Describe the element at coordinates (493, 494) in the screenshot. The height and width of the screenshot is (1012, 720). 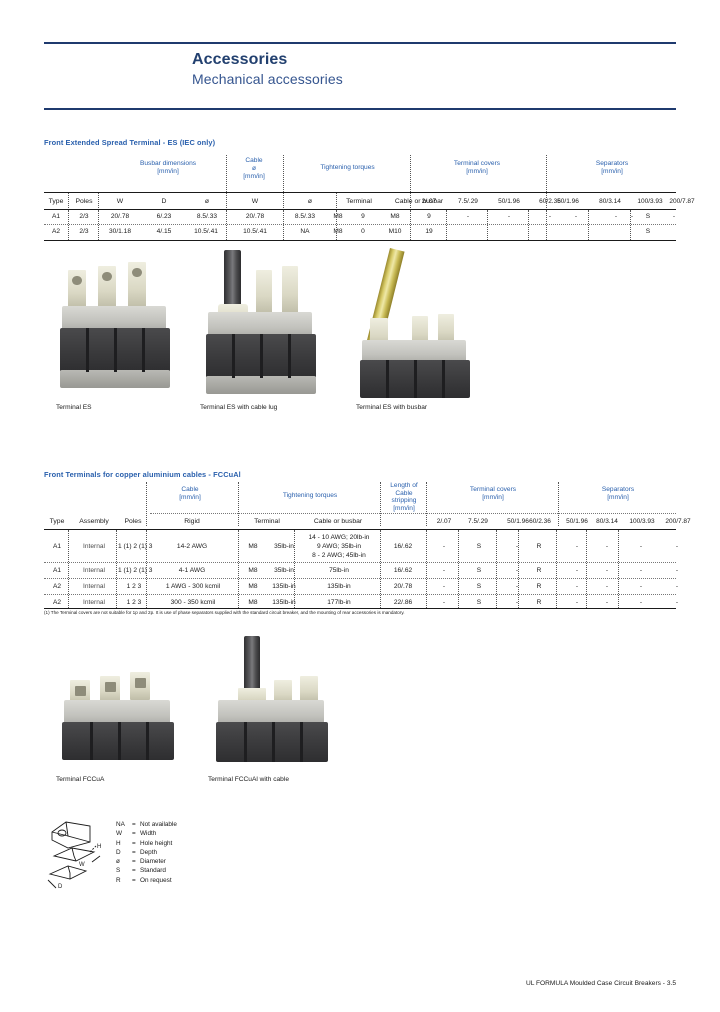
I see `group-terminal-covers: Terminal covers [mm/in]` at that location.